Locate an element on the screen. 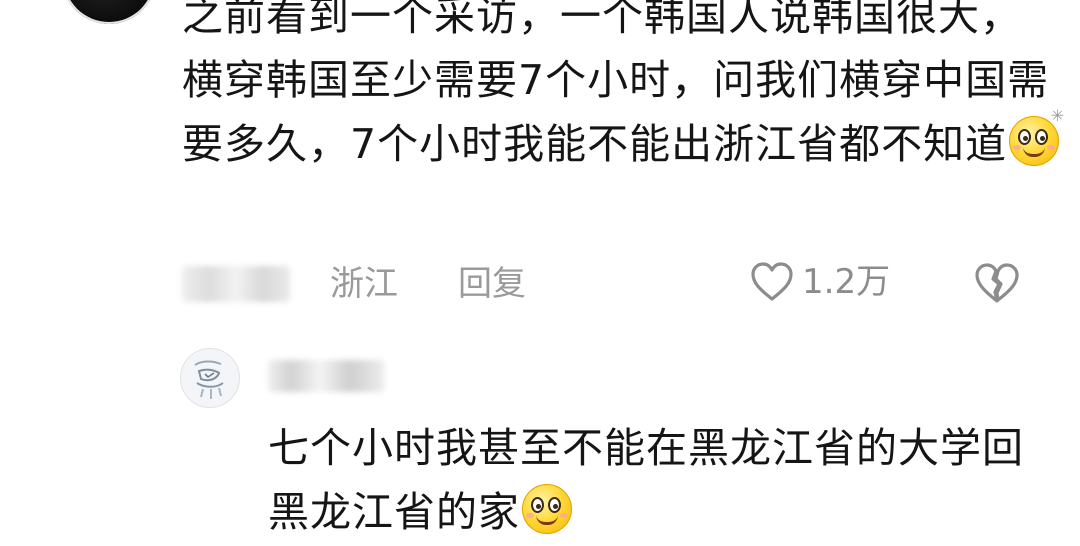 The image size is (1080, 546). replier-avatar is located at coordinates (210, 378).